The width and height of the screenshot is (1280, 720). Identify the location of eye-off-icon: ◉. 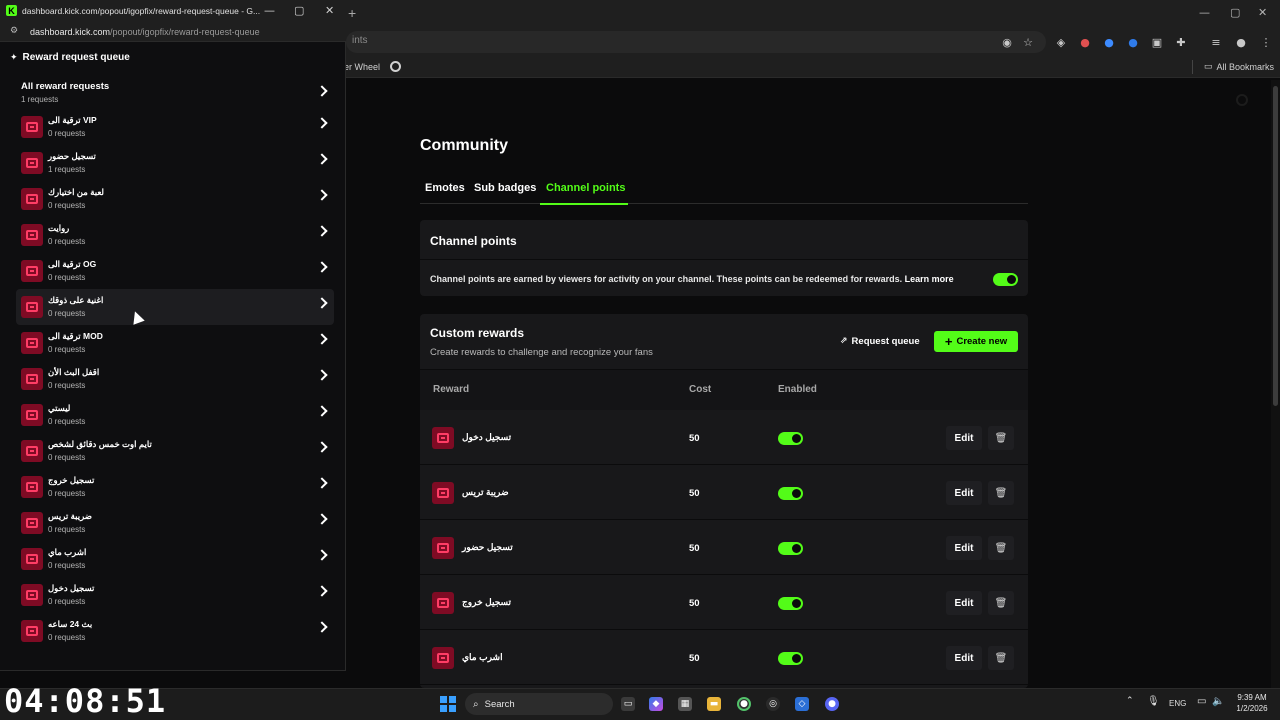
(1007, 42).